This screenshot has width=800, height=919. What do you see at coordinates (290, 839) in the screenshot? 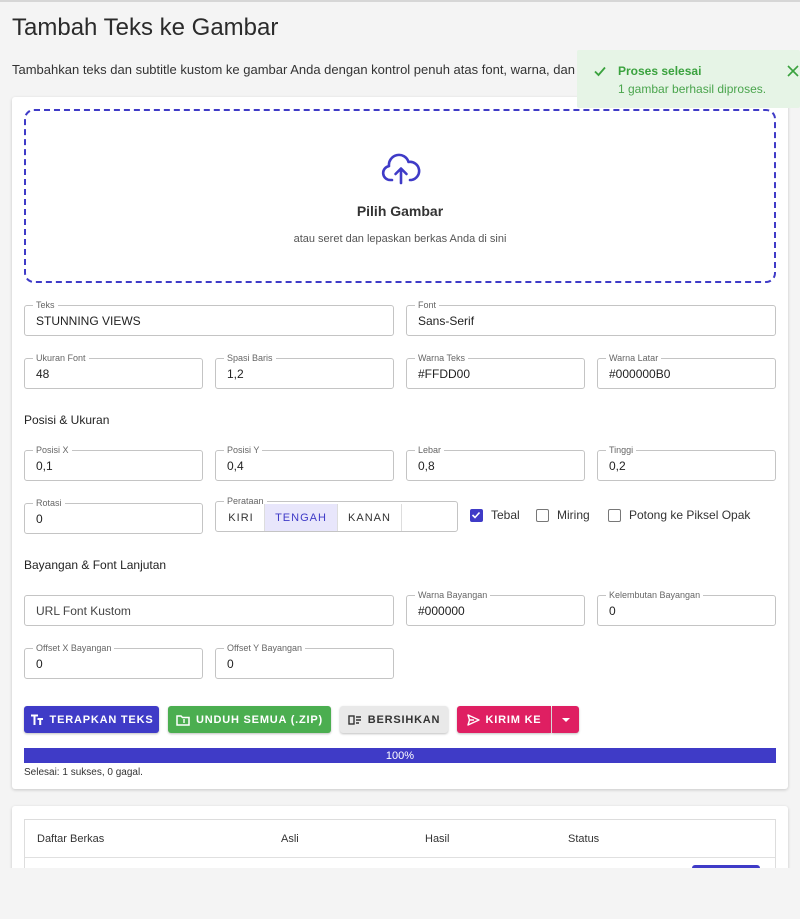
I see `column-header-original: Asli` at bounding box center [290, 839].